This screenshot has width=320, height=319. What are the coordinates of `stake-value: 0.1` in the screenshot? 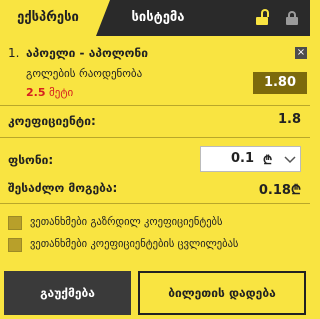 It's located at (243, 158).